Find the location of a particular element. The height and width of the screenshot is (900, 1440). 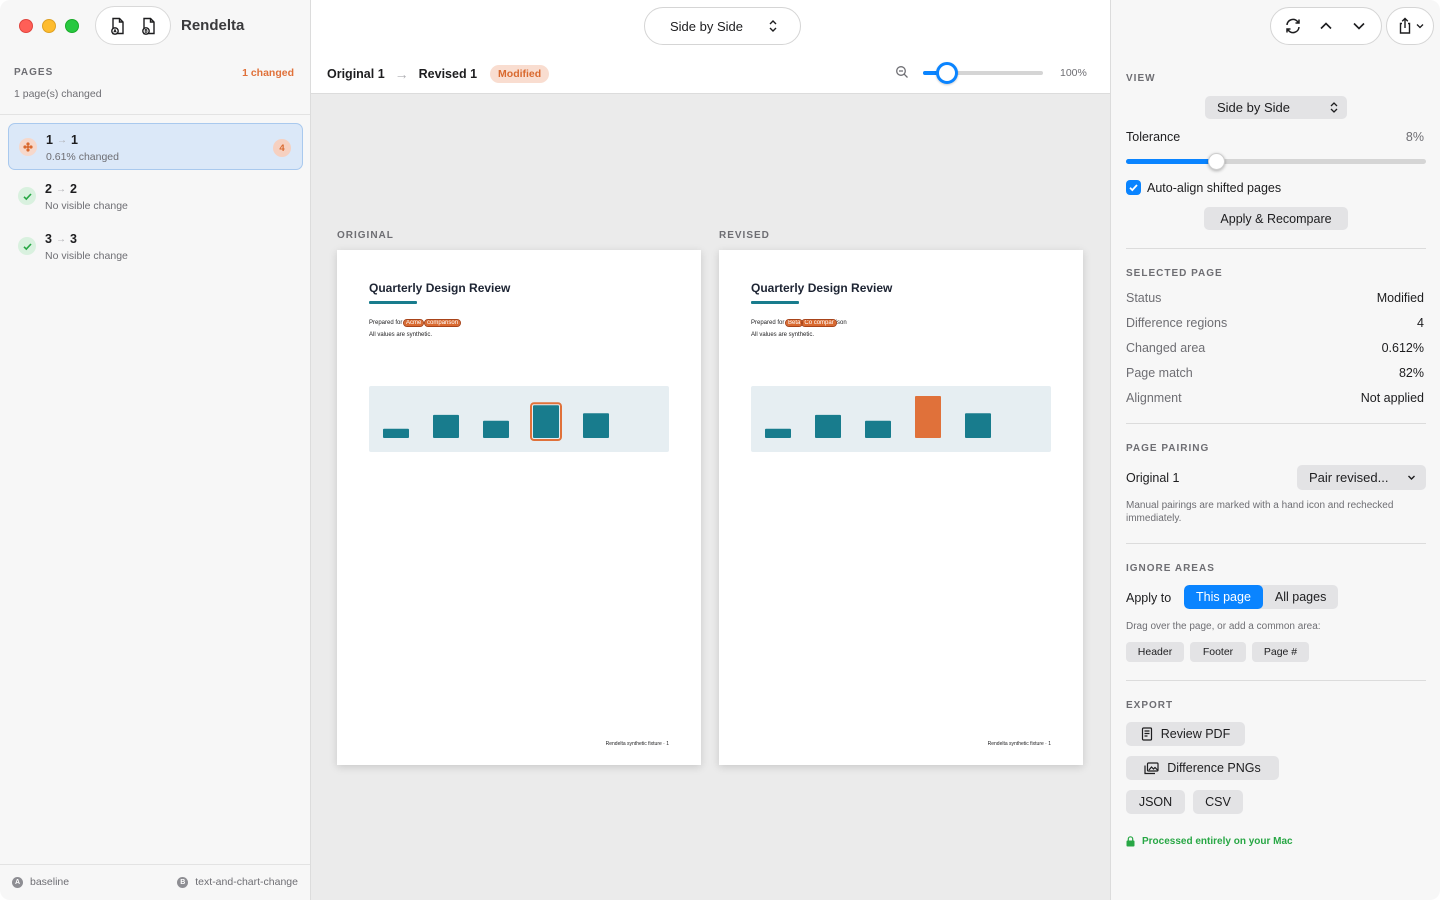

privacy-note-text: Processed entirely on your Mac is located at coordinates (1217, 841).